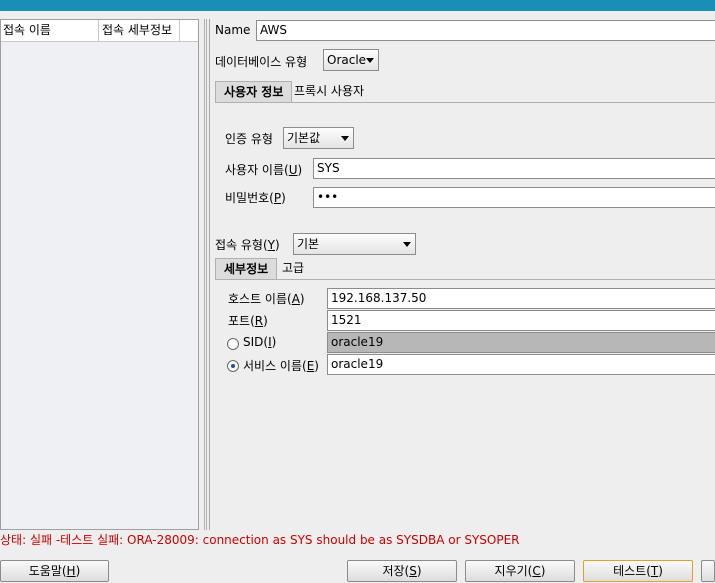 The image size is (715, 583). I want to click on auth-type-value: 기본값, so click(304, 138).